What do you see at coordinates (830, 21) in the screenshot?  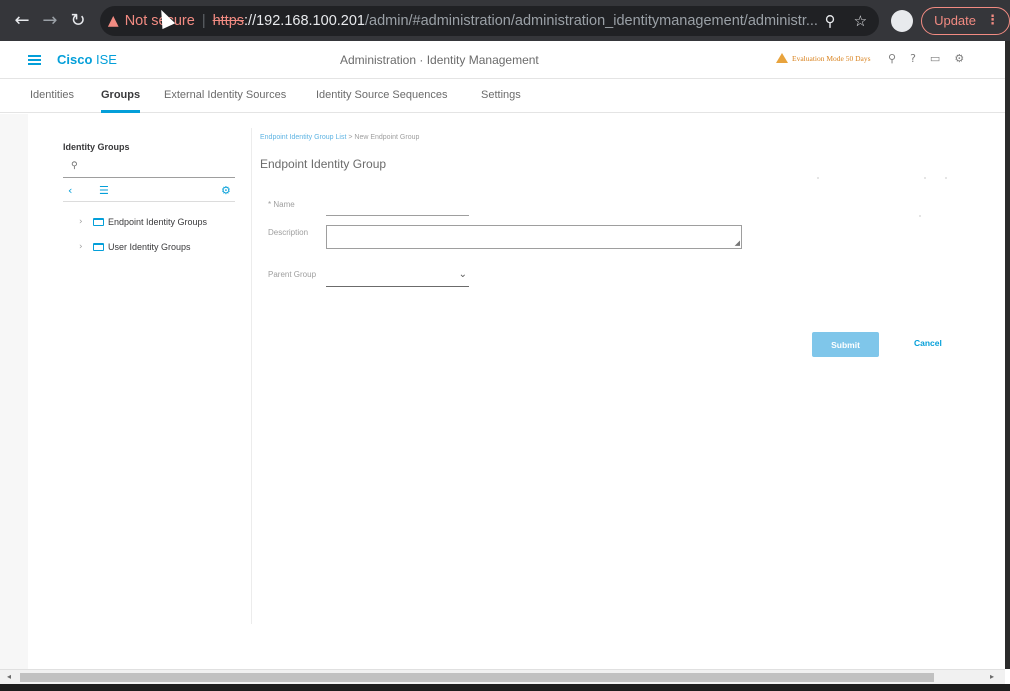 I see `zoom-icon: ⚲` at bounding box center [830, 21].